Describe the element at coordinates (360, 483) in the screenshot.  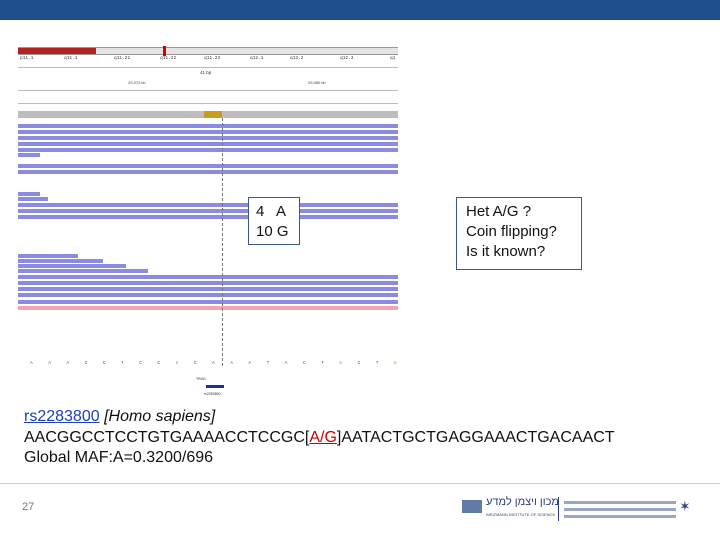
I see `footer-divider` at that location.